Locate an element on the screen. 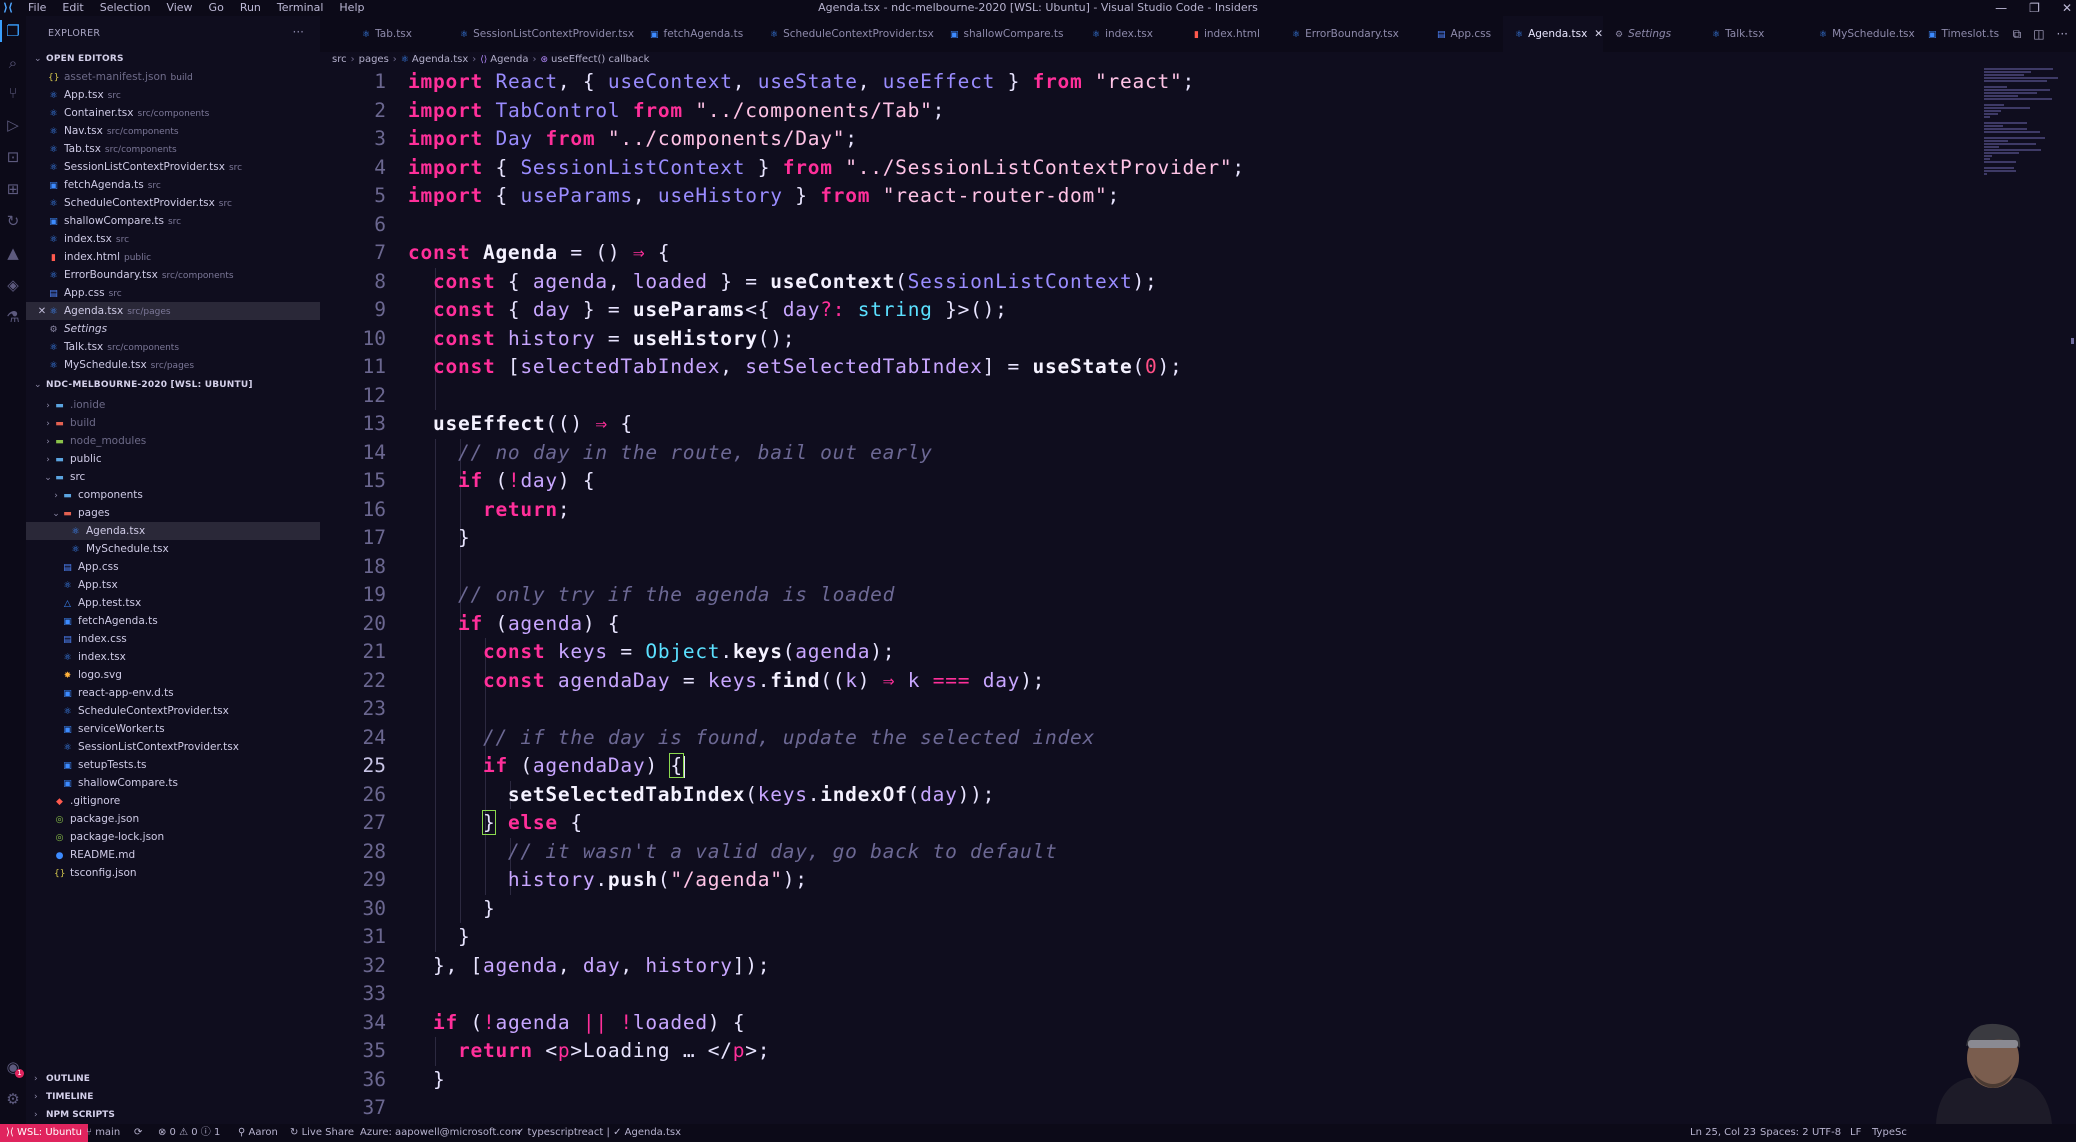  tree-item: ⌄ ▬ src is located at coordinates (173, 477).